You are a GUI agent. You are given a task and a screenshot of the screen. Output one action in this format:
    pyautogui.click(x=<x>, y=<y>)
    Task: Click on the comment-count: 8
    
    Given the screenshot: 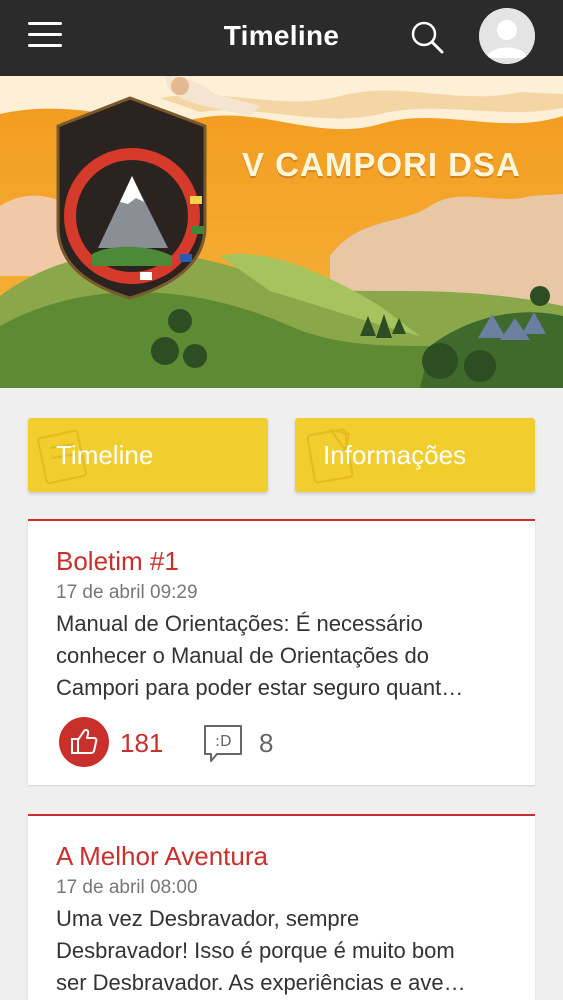 What is the action you would take?
    pyautogui.click(x=266, y=743)
    